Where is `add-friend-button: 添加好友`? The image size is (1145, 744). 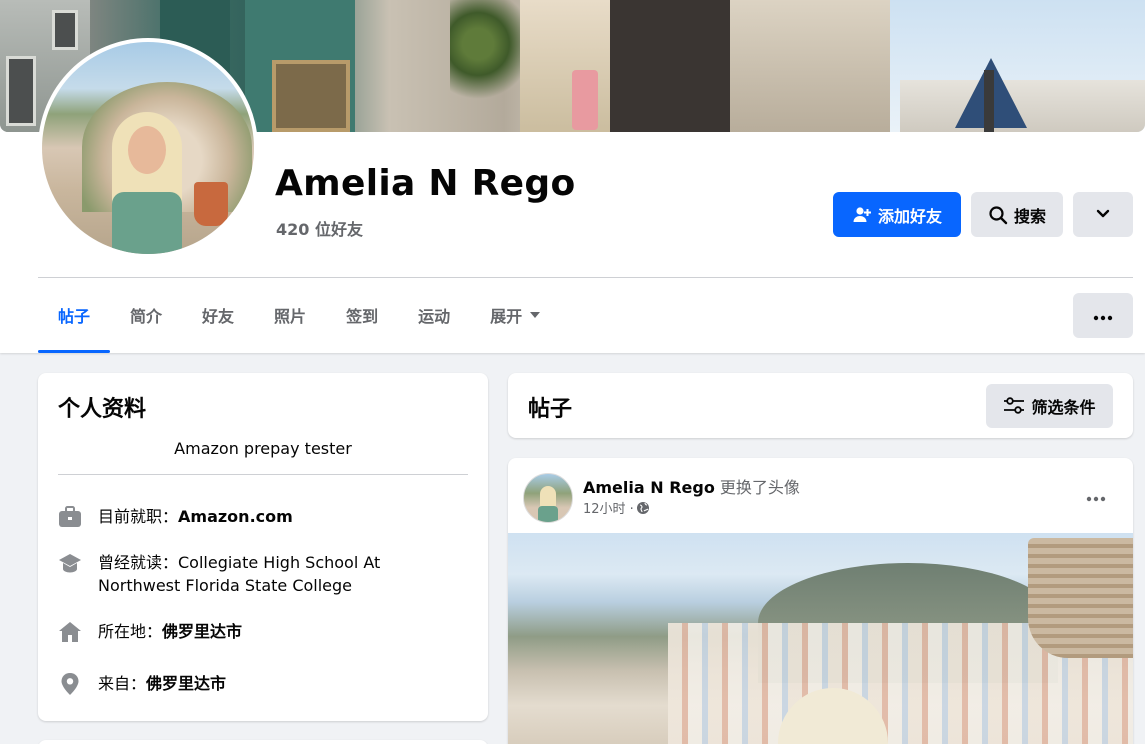 add-friend-button: 添加好友 is located at coordinates (897, 214).